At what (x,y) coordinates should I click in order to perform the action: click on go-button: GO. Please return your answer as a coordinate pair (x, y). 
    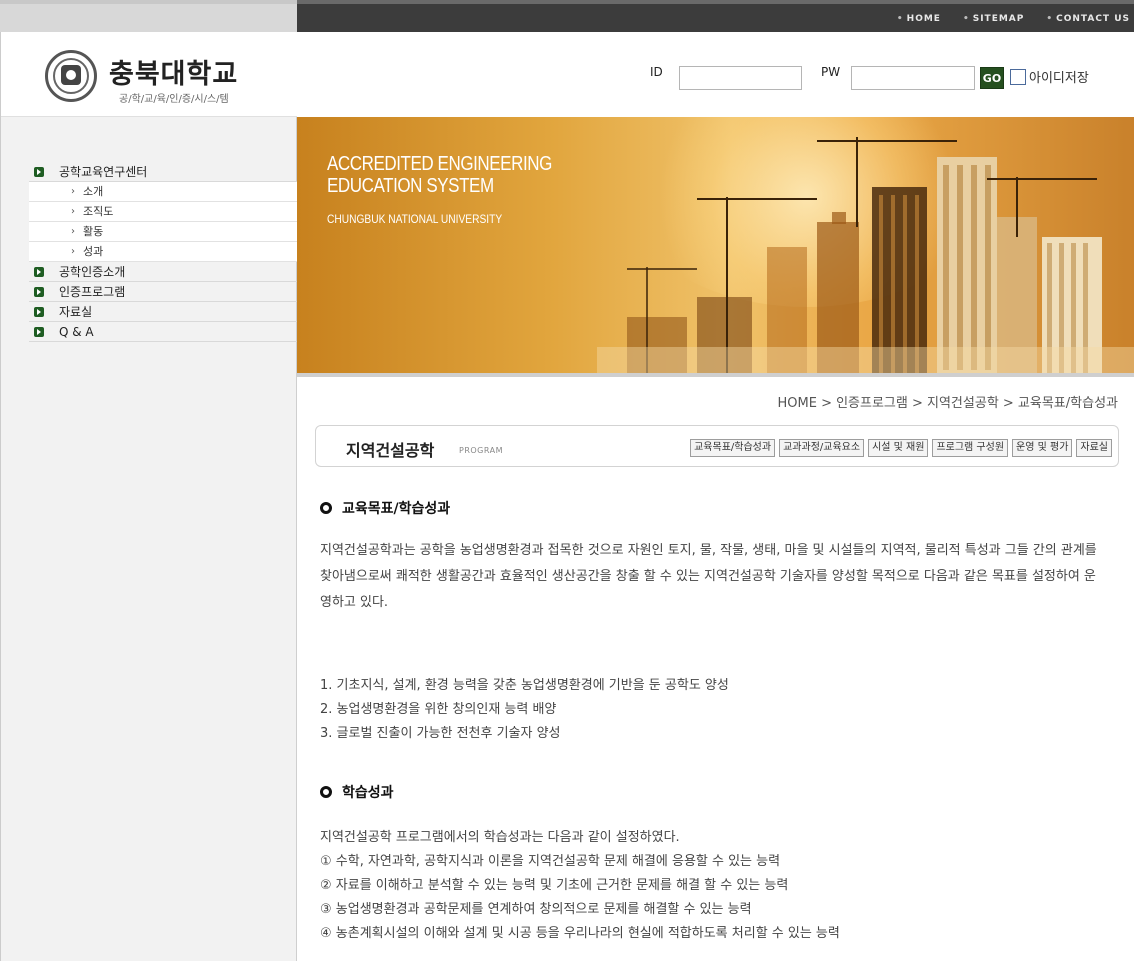
    Looking at the image, I should click on (992, 78).